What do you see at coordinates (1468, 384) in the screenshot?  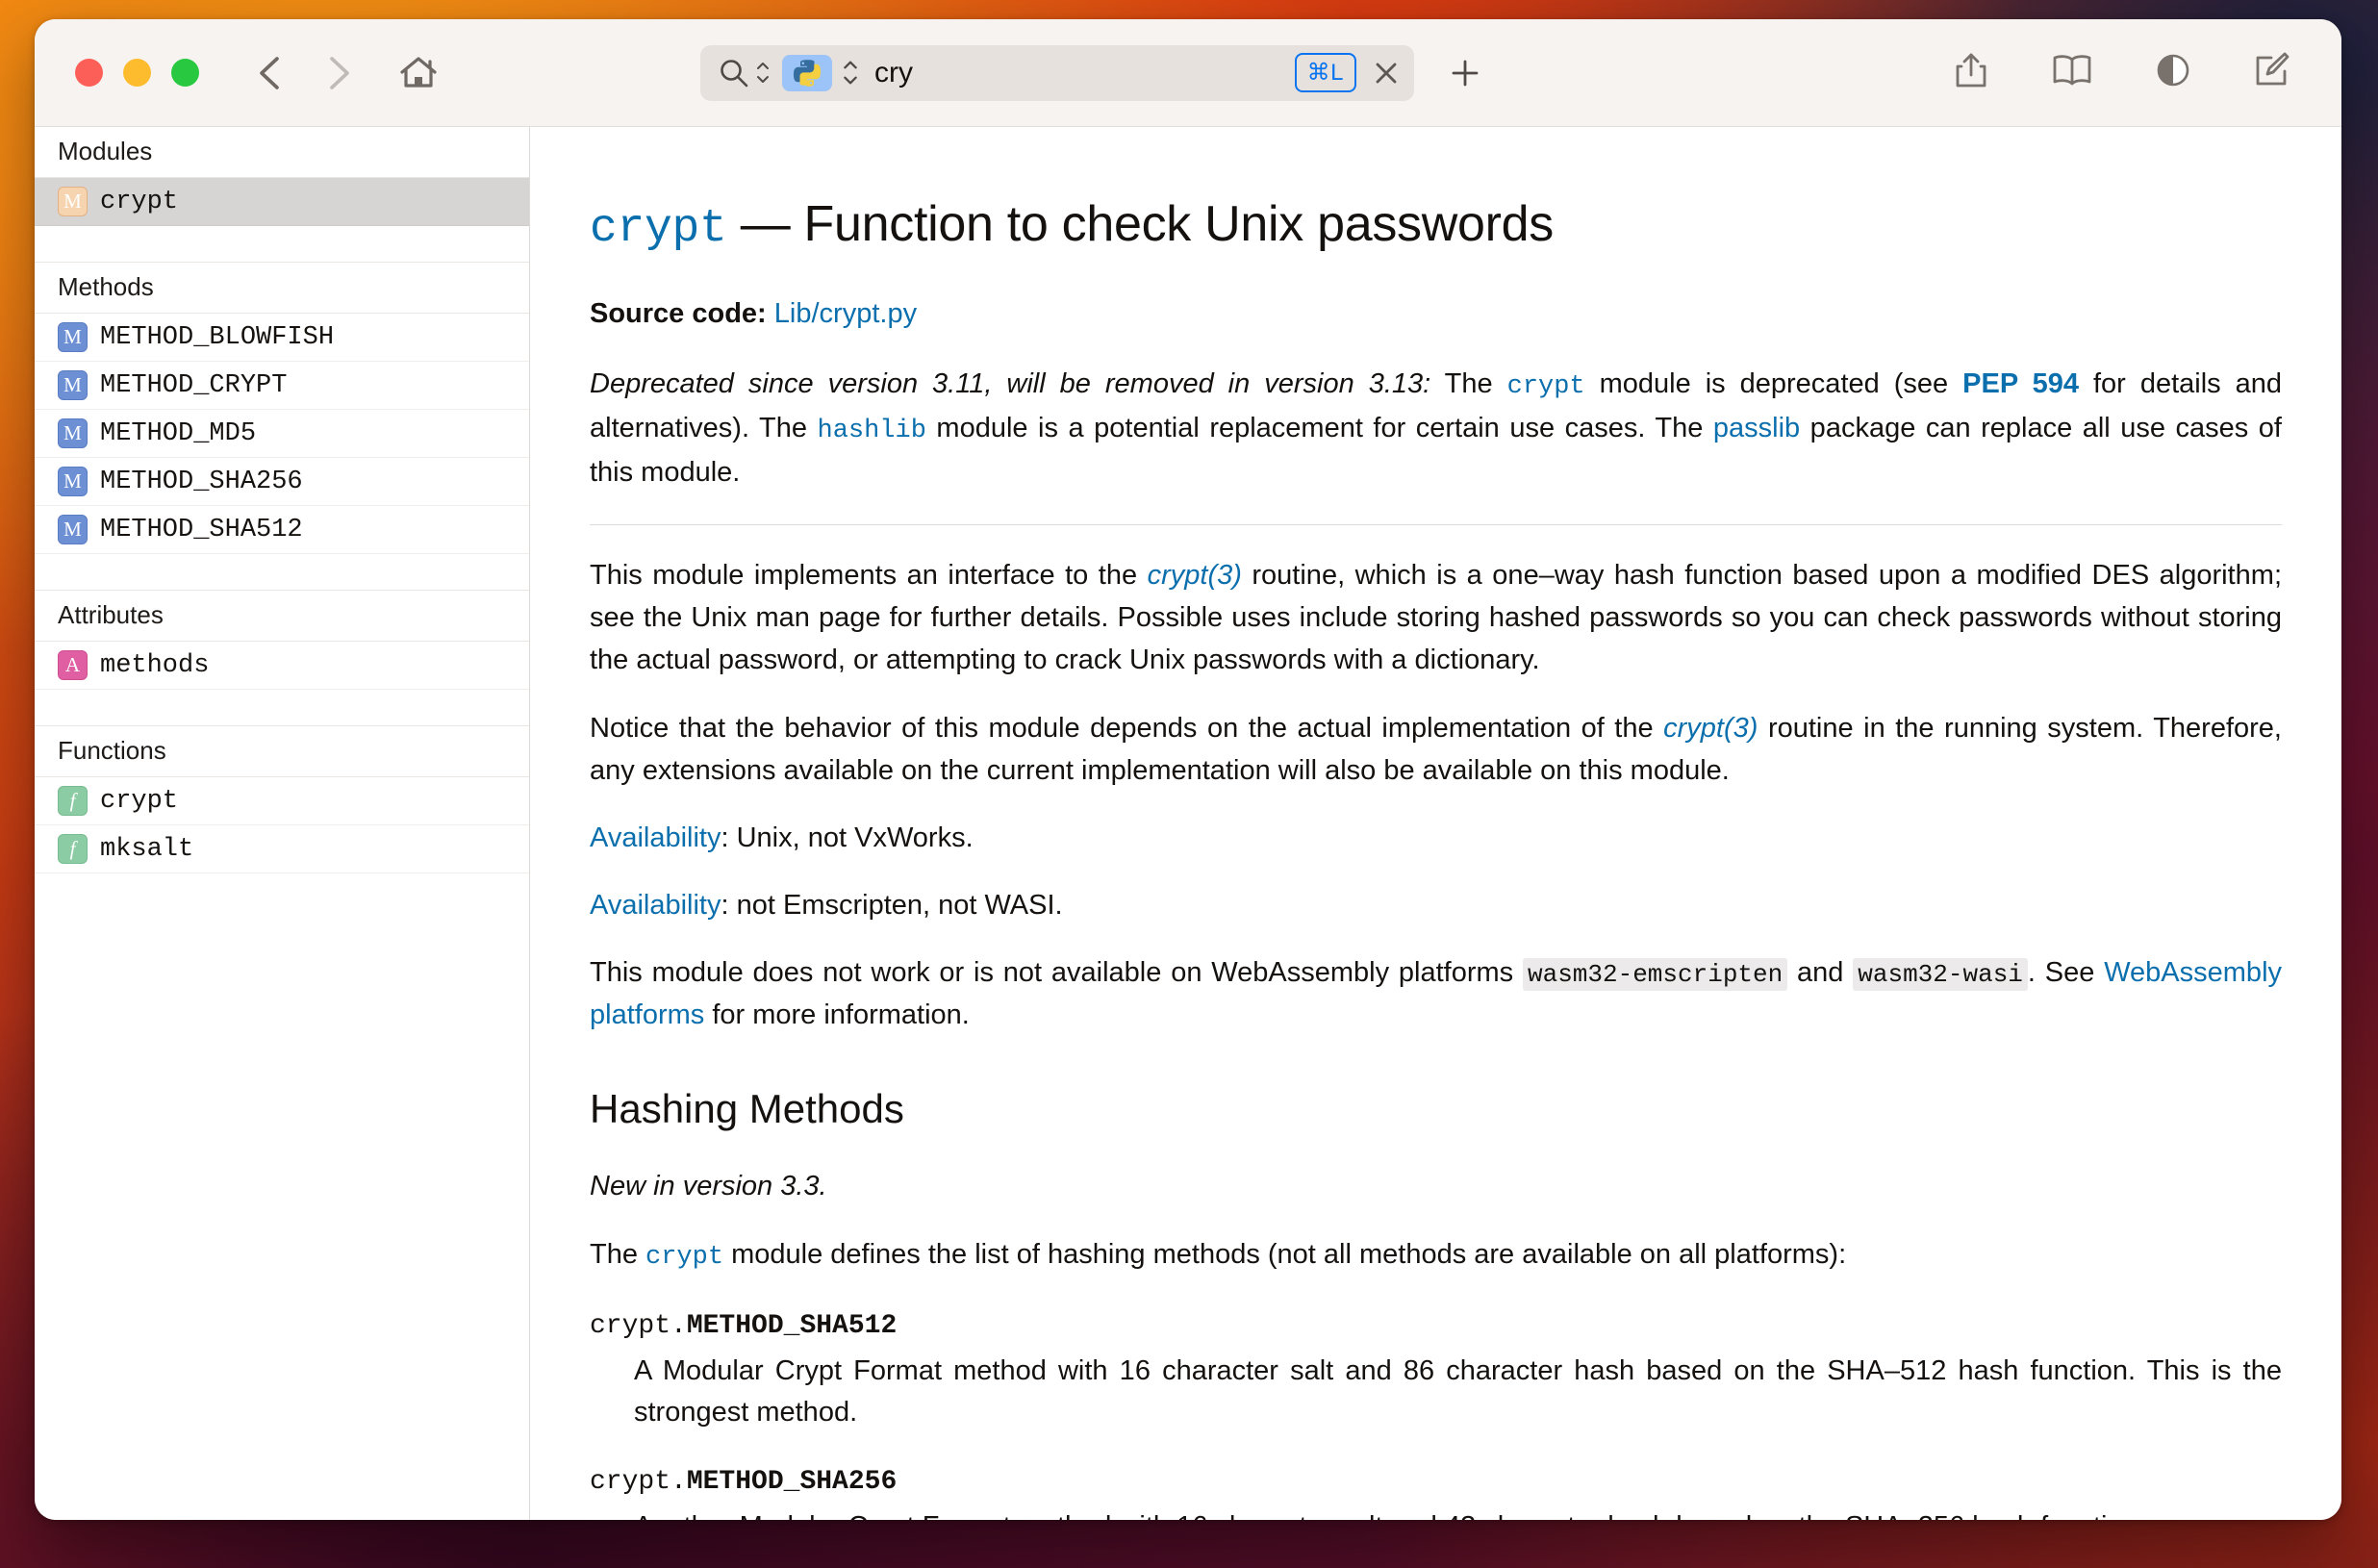 I see `deprecation-t1: The` at bounding box center [1468, 384].